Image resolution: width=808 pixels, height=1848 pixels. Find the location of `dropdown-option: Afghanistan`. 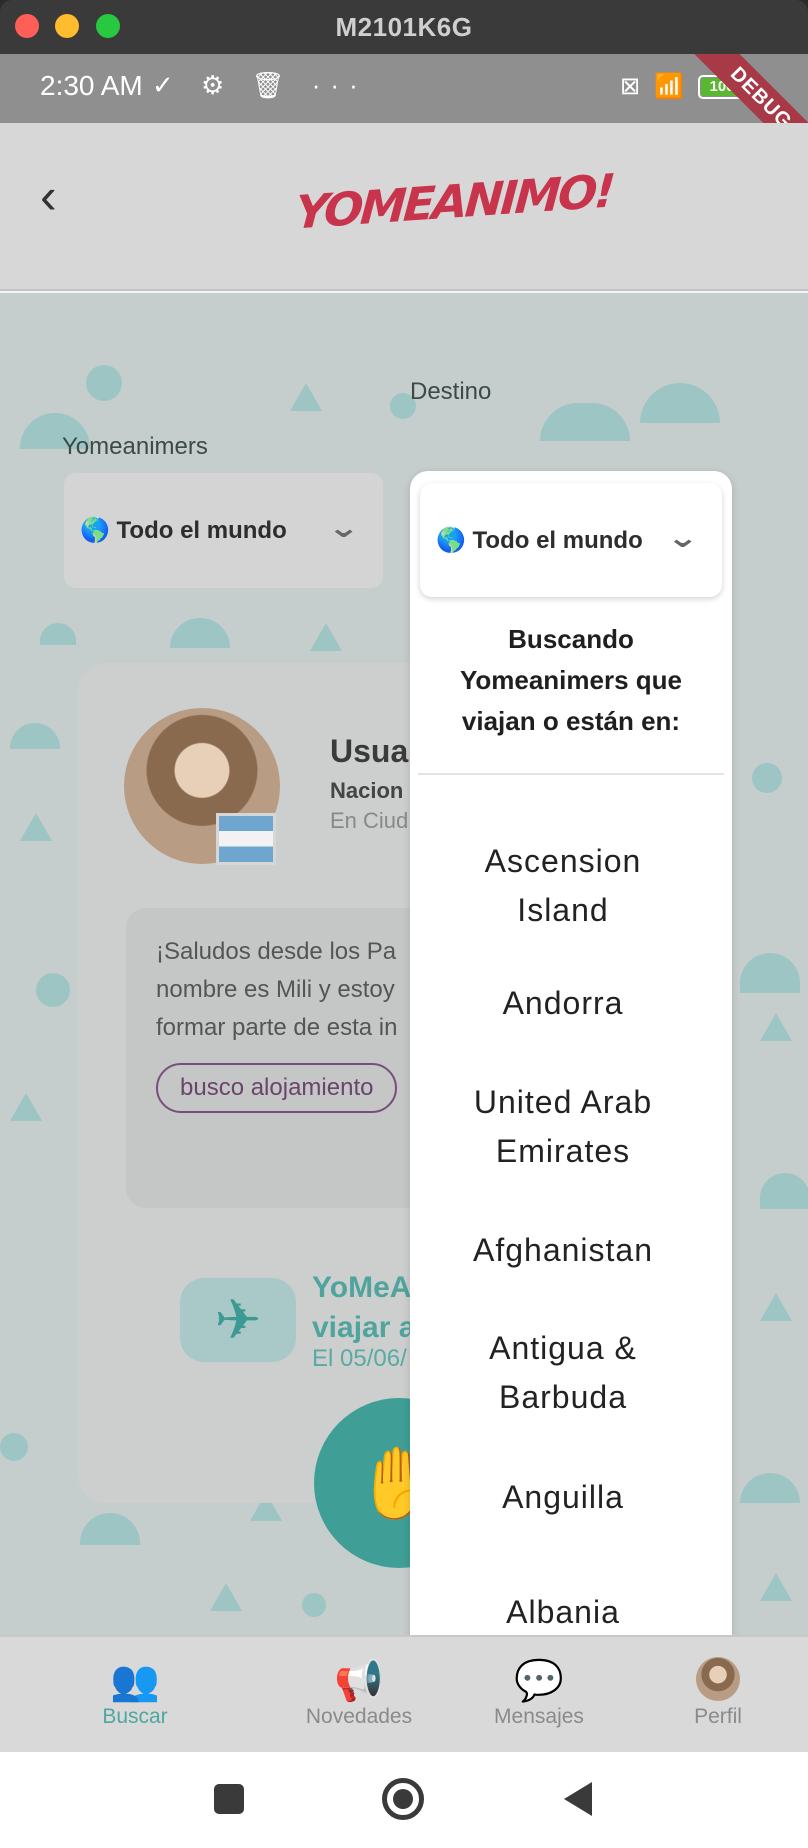

dropdown-option: Afghanistan is located at coordinates (563, 1250).